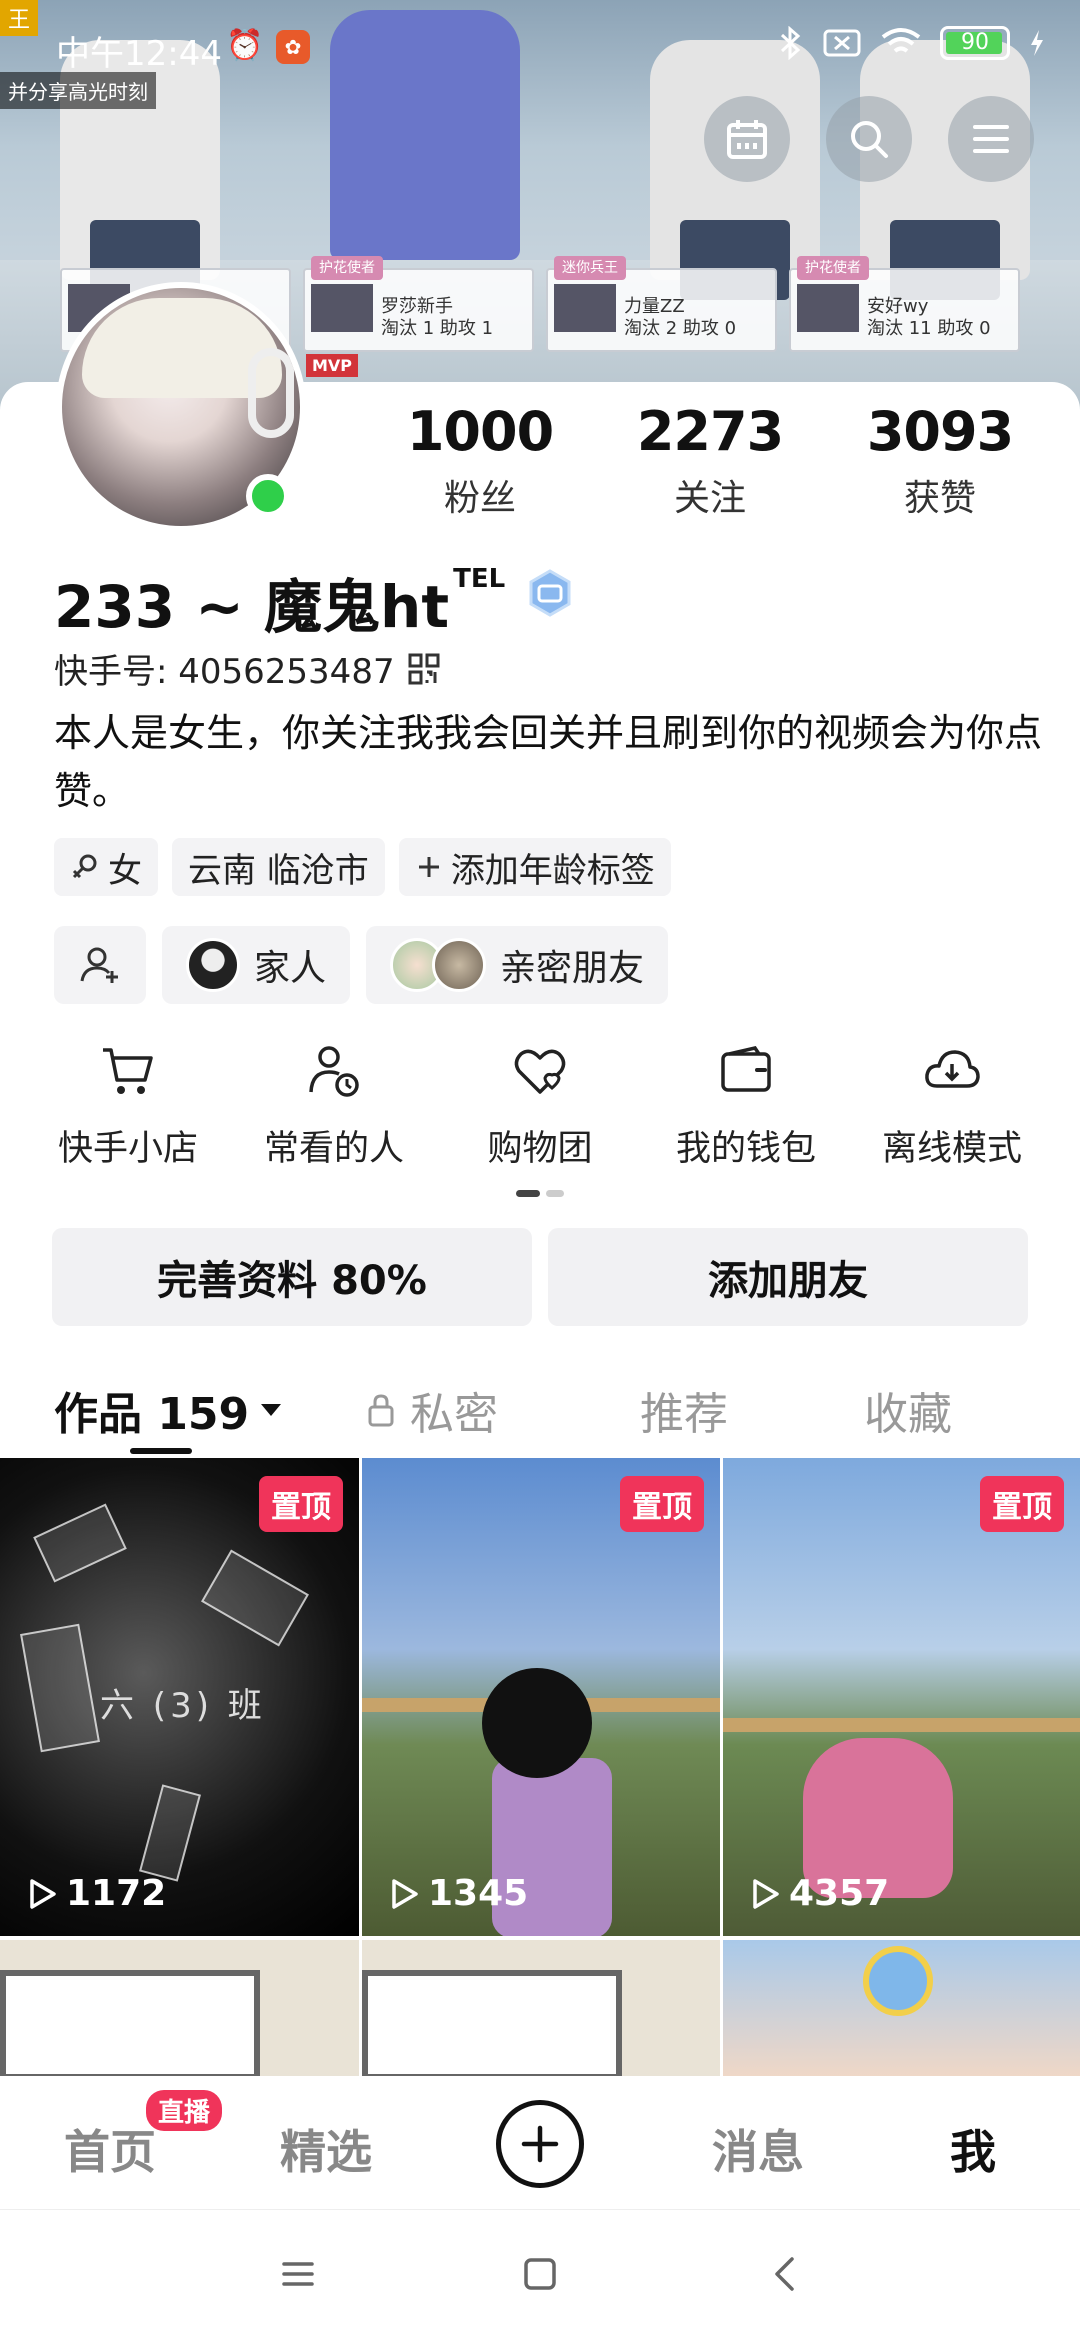 This screenshot has height=2340, width=1080. What do you see at coordinates (110, 2149) in the screenshot?
I see `nav-home: 首页` at bounding box center [110, 2149].